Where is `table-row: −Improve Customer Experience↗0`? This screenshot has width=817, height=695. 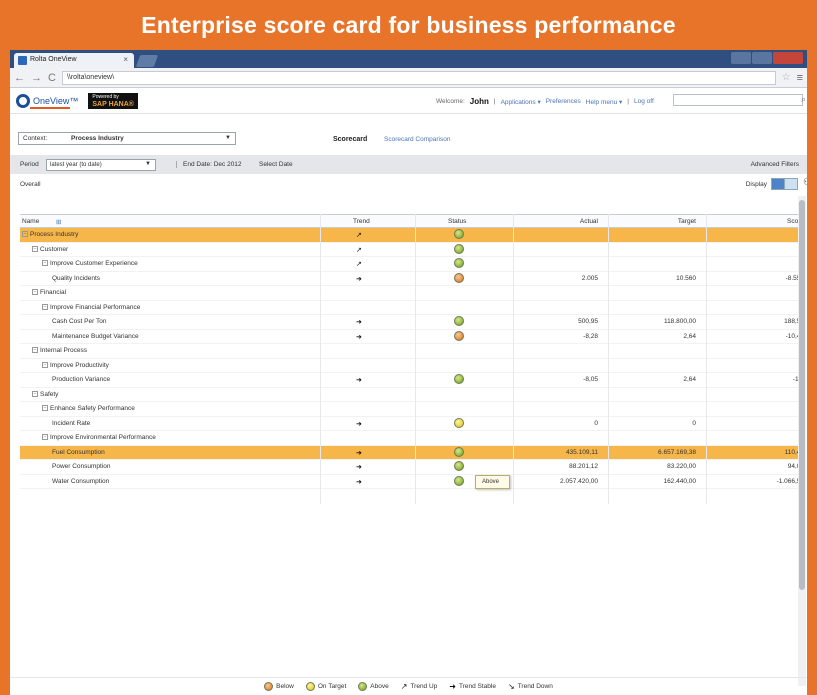
table-row: −Improve Customer Experience↗0 is located at coordinates (413, 264).